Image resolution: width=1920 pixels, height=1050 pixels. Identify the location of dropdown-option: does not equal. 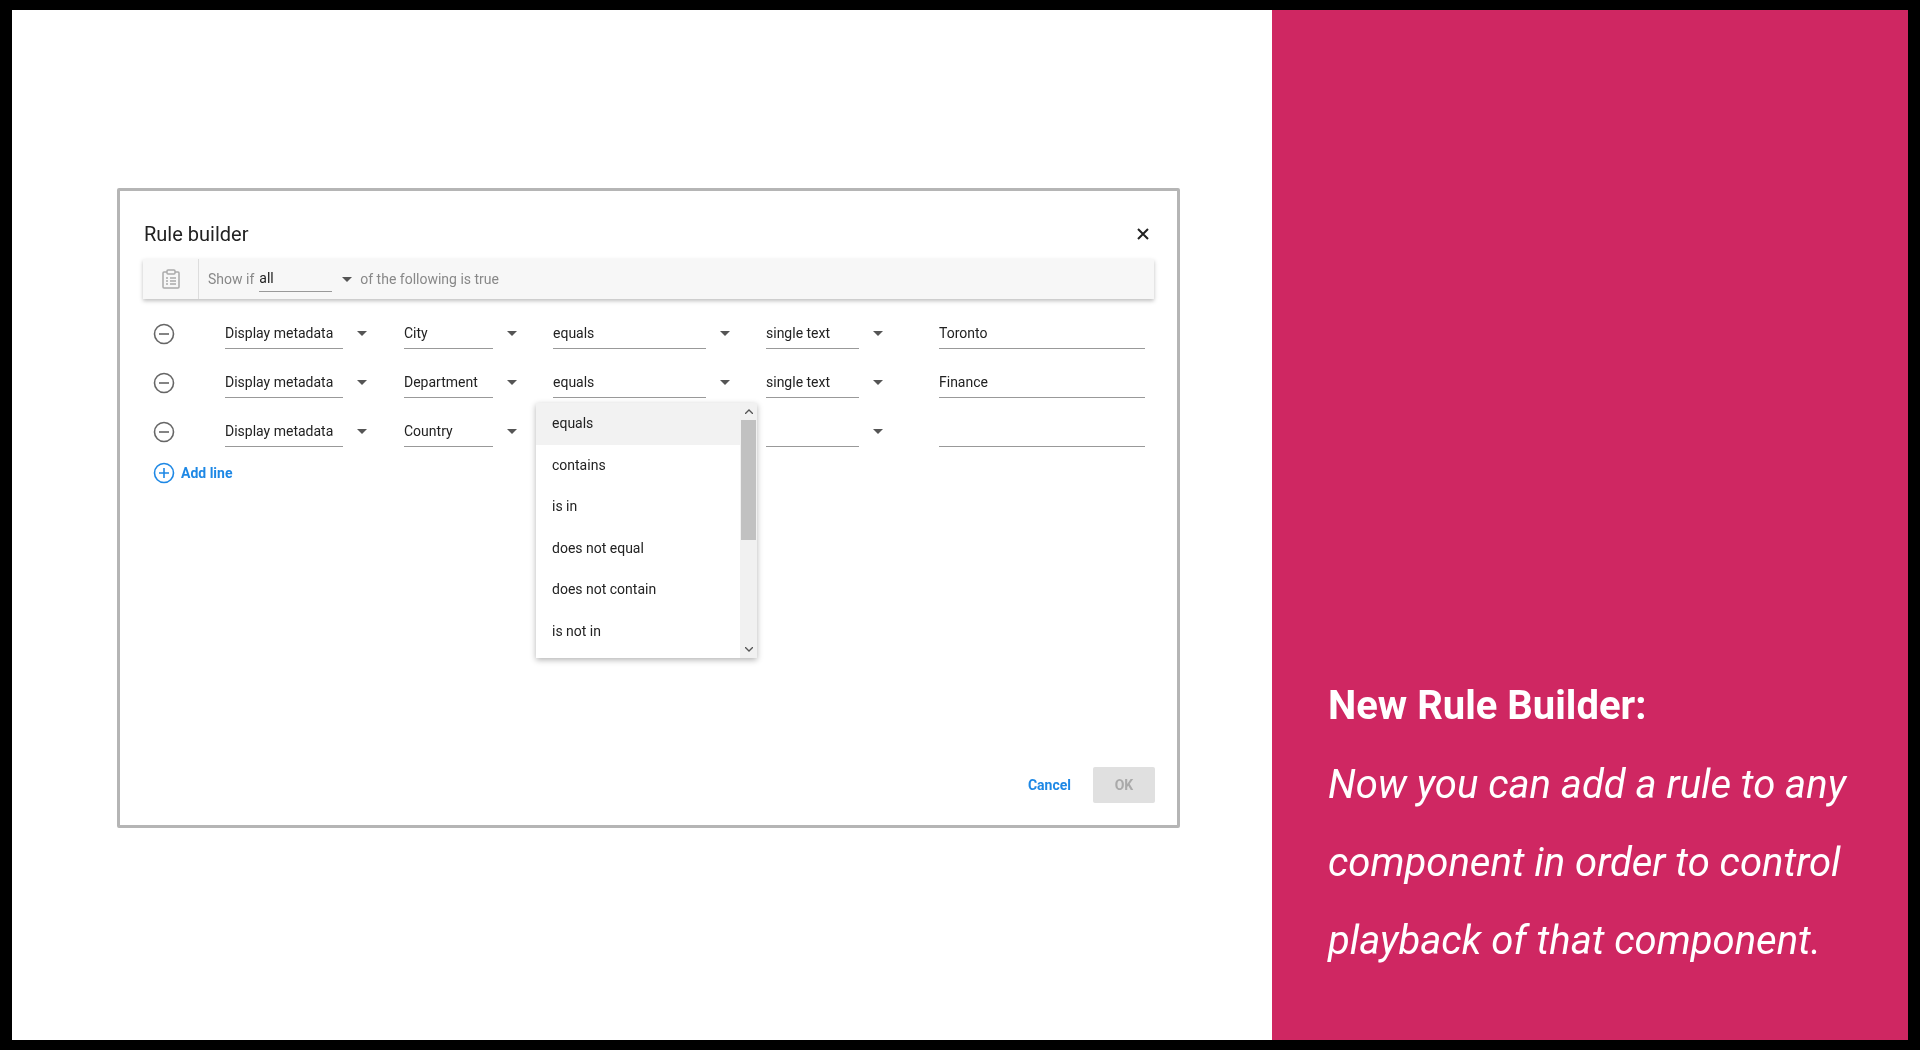
(638, 548).